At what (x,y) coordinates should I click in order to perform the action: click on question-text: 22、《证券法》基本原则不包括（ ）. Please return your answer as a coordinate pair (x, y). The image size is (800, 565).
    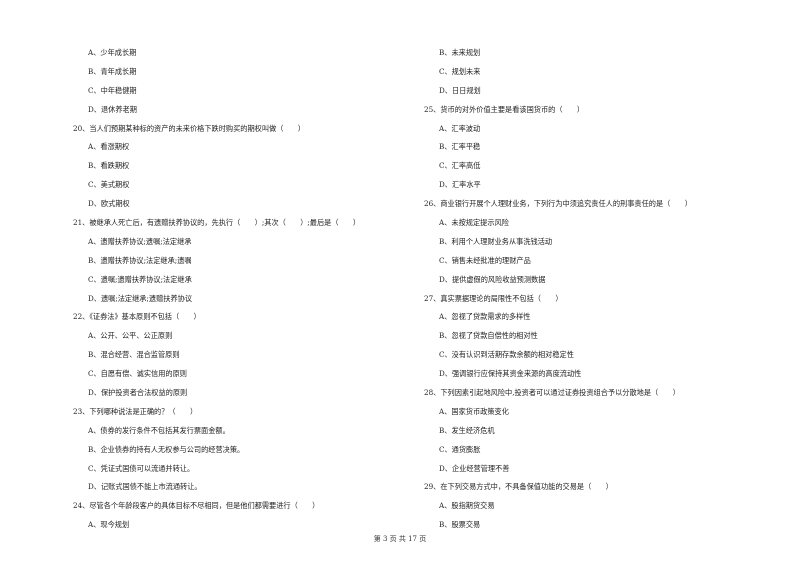
    Looking at the image, I should click on (137, 317).